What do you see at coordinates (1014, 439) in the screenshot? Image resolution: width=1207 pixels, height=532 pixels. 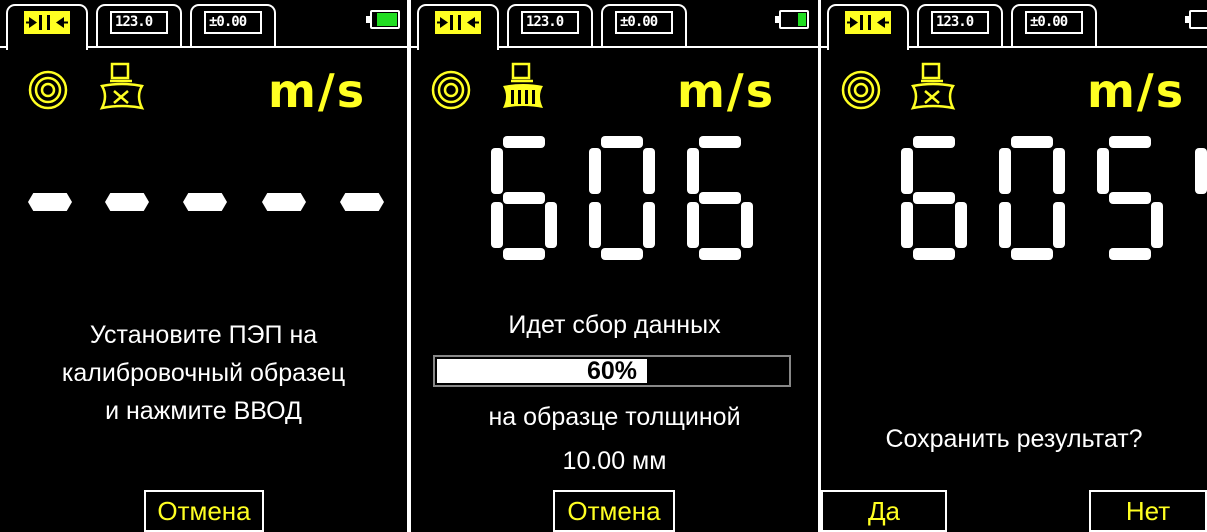 I see `save-question: Сохранить результат?` at bounding box center [1014, 439].